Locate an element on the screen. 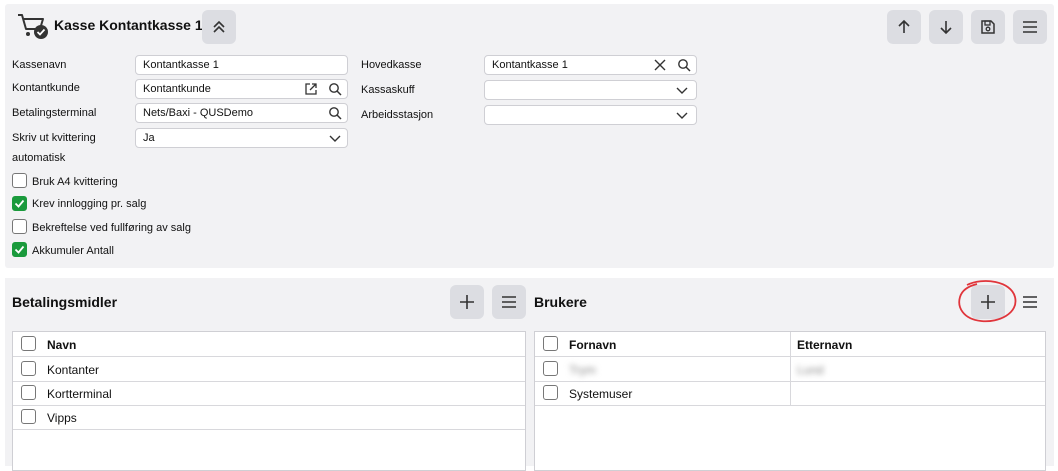 Image resolution: width=1058 pixels, height=471 pixels. kassenavn-input: Kontantkasse 1 is located at coordinates (241, 65).